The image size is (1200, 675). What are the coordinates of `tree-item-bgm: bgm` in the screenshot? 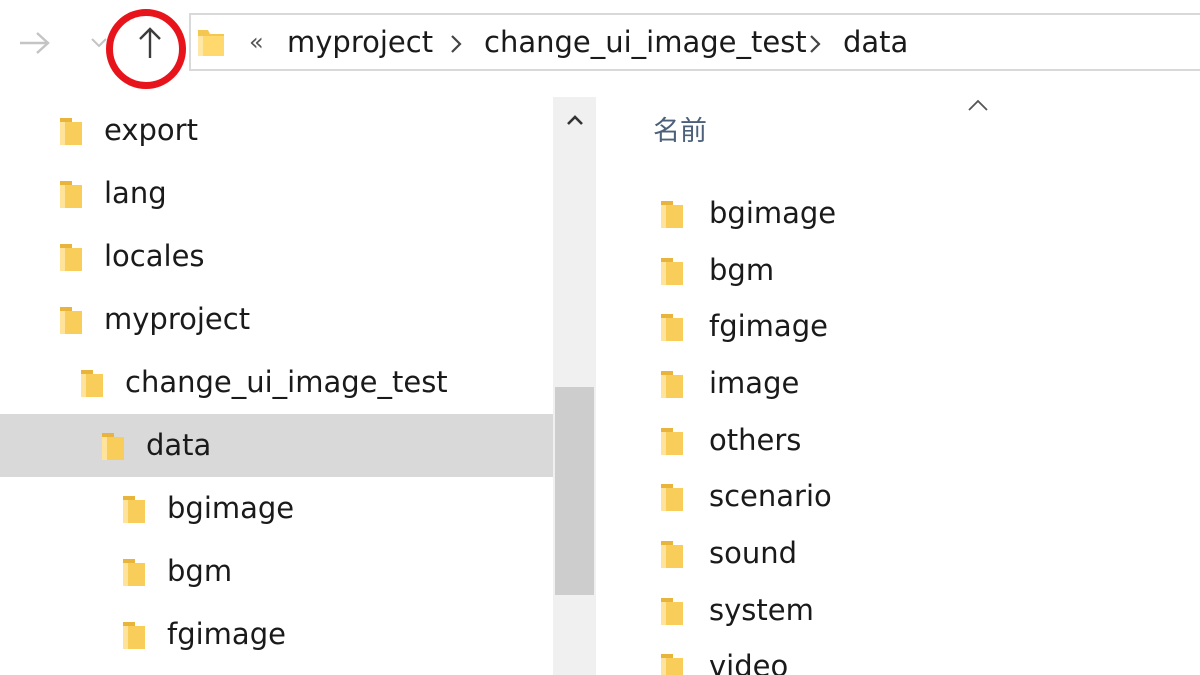 It's located at (276, 571).